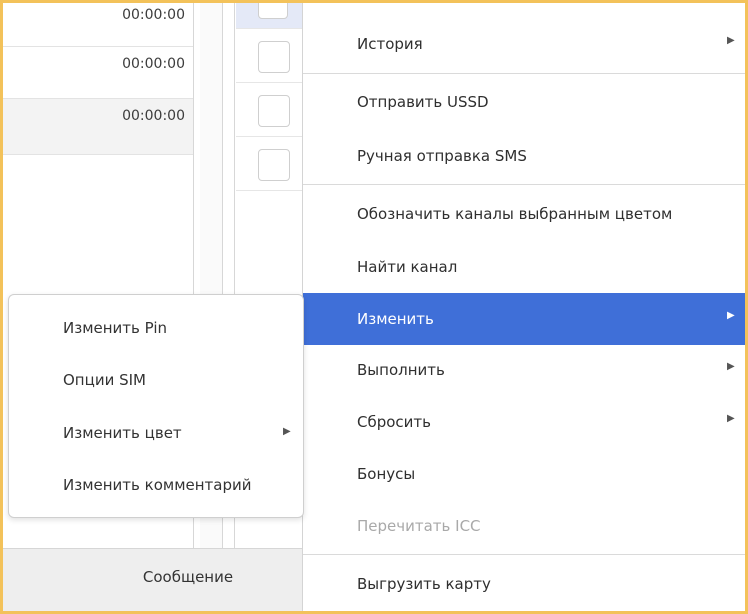  I want to click on menu-item-label: История, so click(390, 44).